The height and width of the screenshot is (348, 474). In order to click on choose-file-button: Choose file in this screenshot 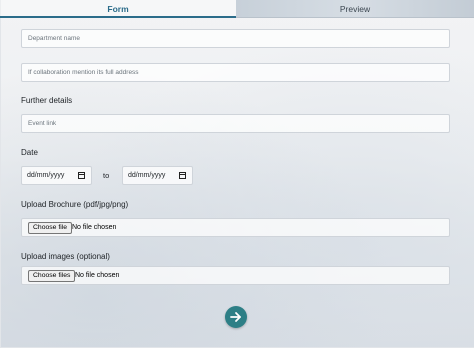, I will do `click(50, 228)`.